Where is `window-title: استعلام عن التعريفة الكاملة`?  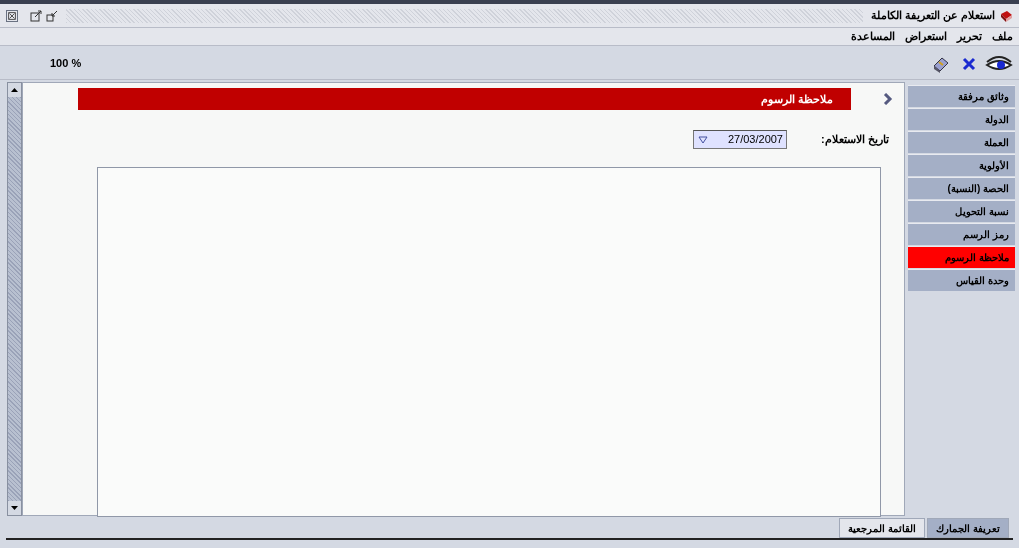
window-title: استعلام عن التعريفة الكاملة is located at coordinates (932, 16).